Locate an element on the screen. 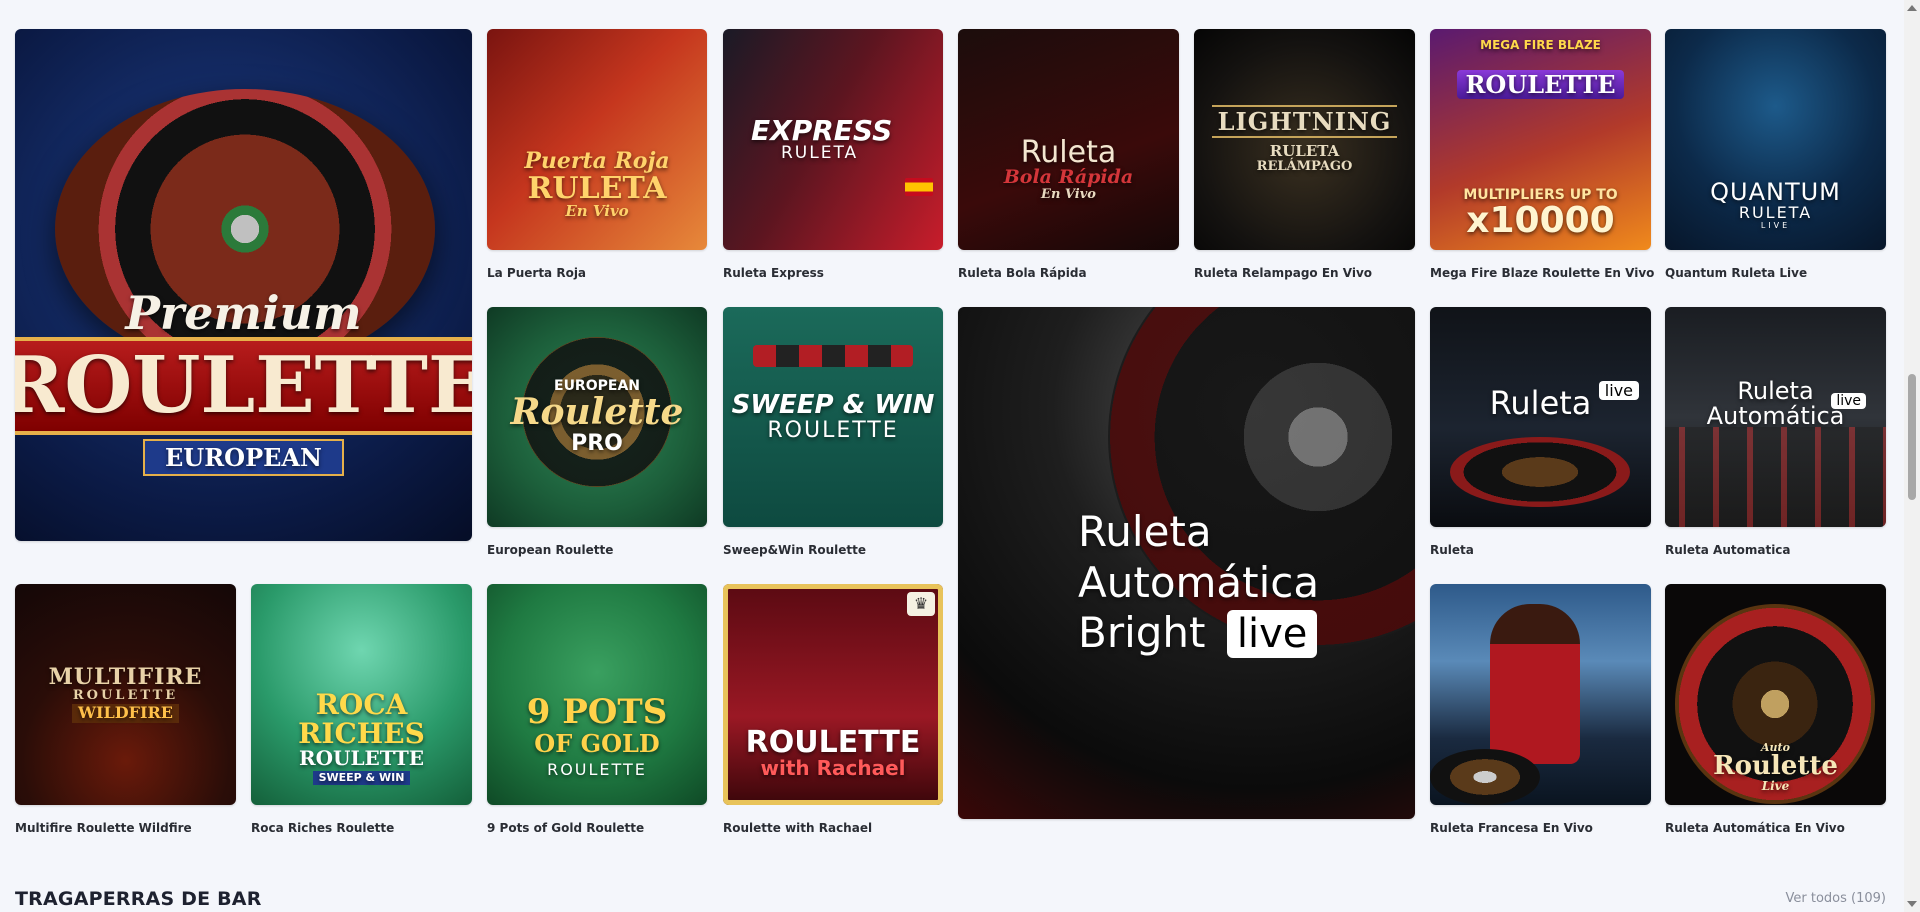 This screenshot has height=912, width=1920. game-caption: Quantum Ruleta Live is located at coordinates (1736, 273).